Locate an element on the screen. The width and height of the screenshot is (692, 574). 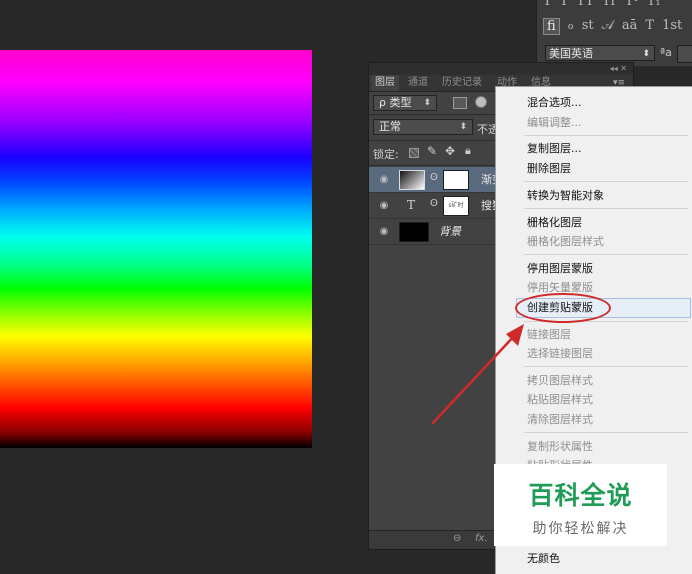
all-caps-button: TT is located at coordinates (585, 4).